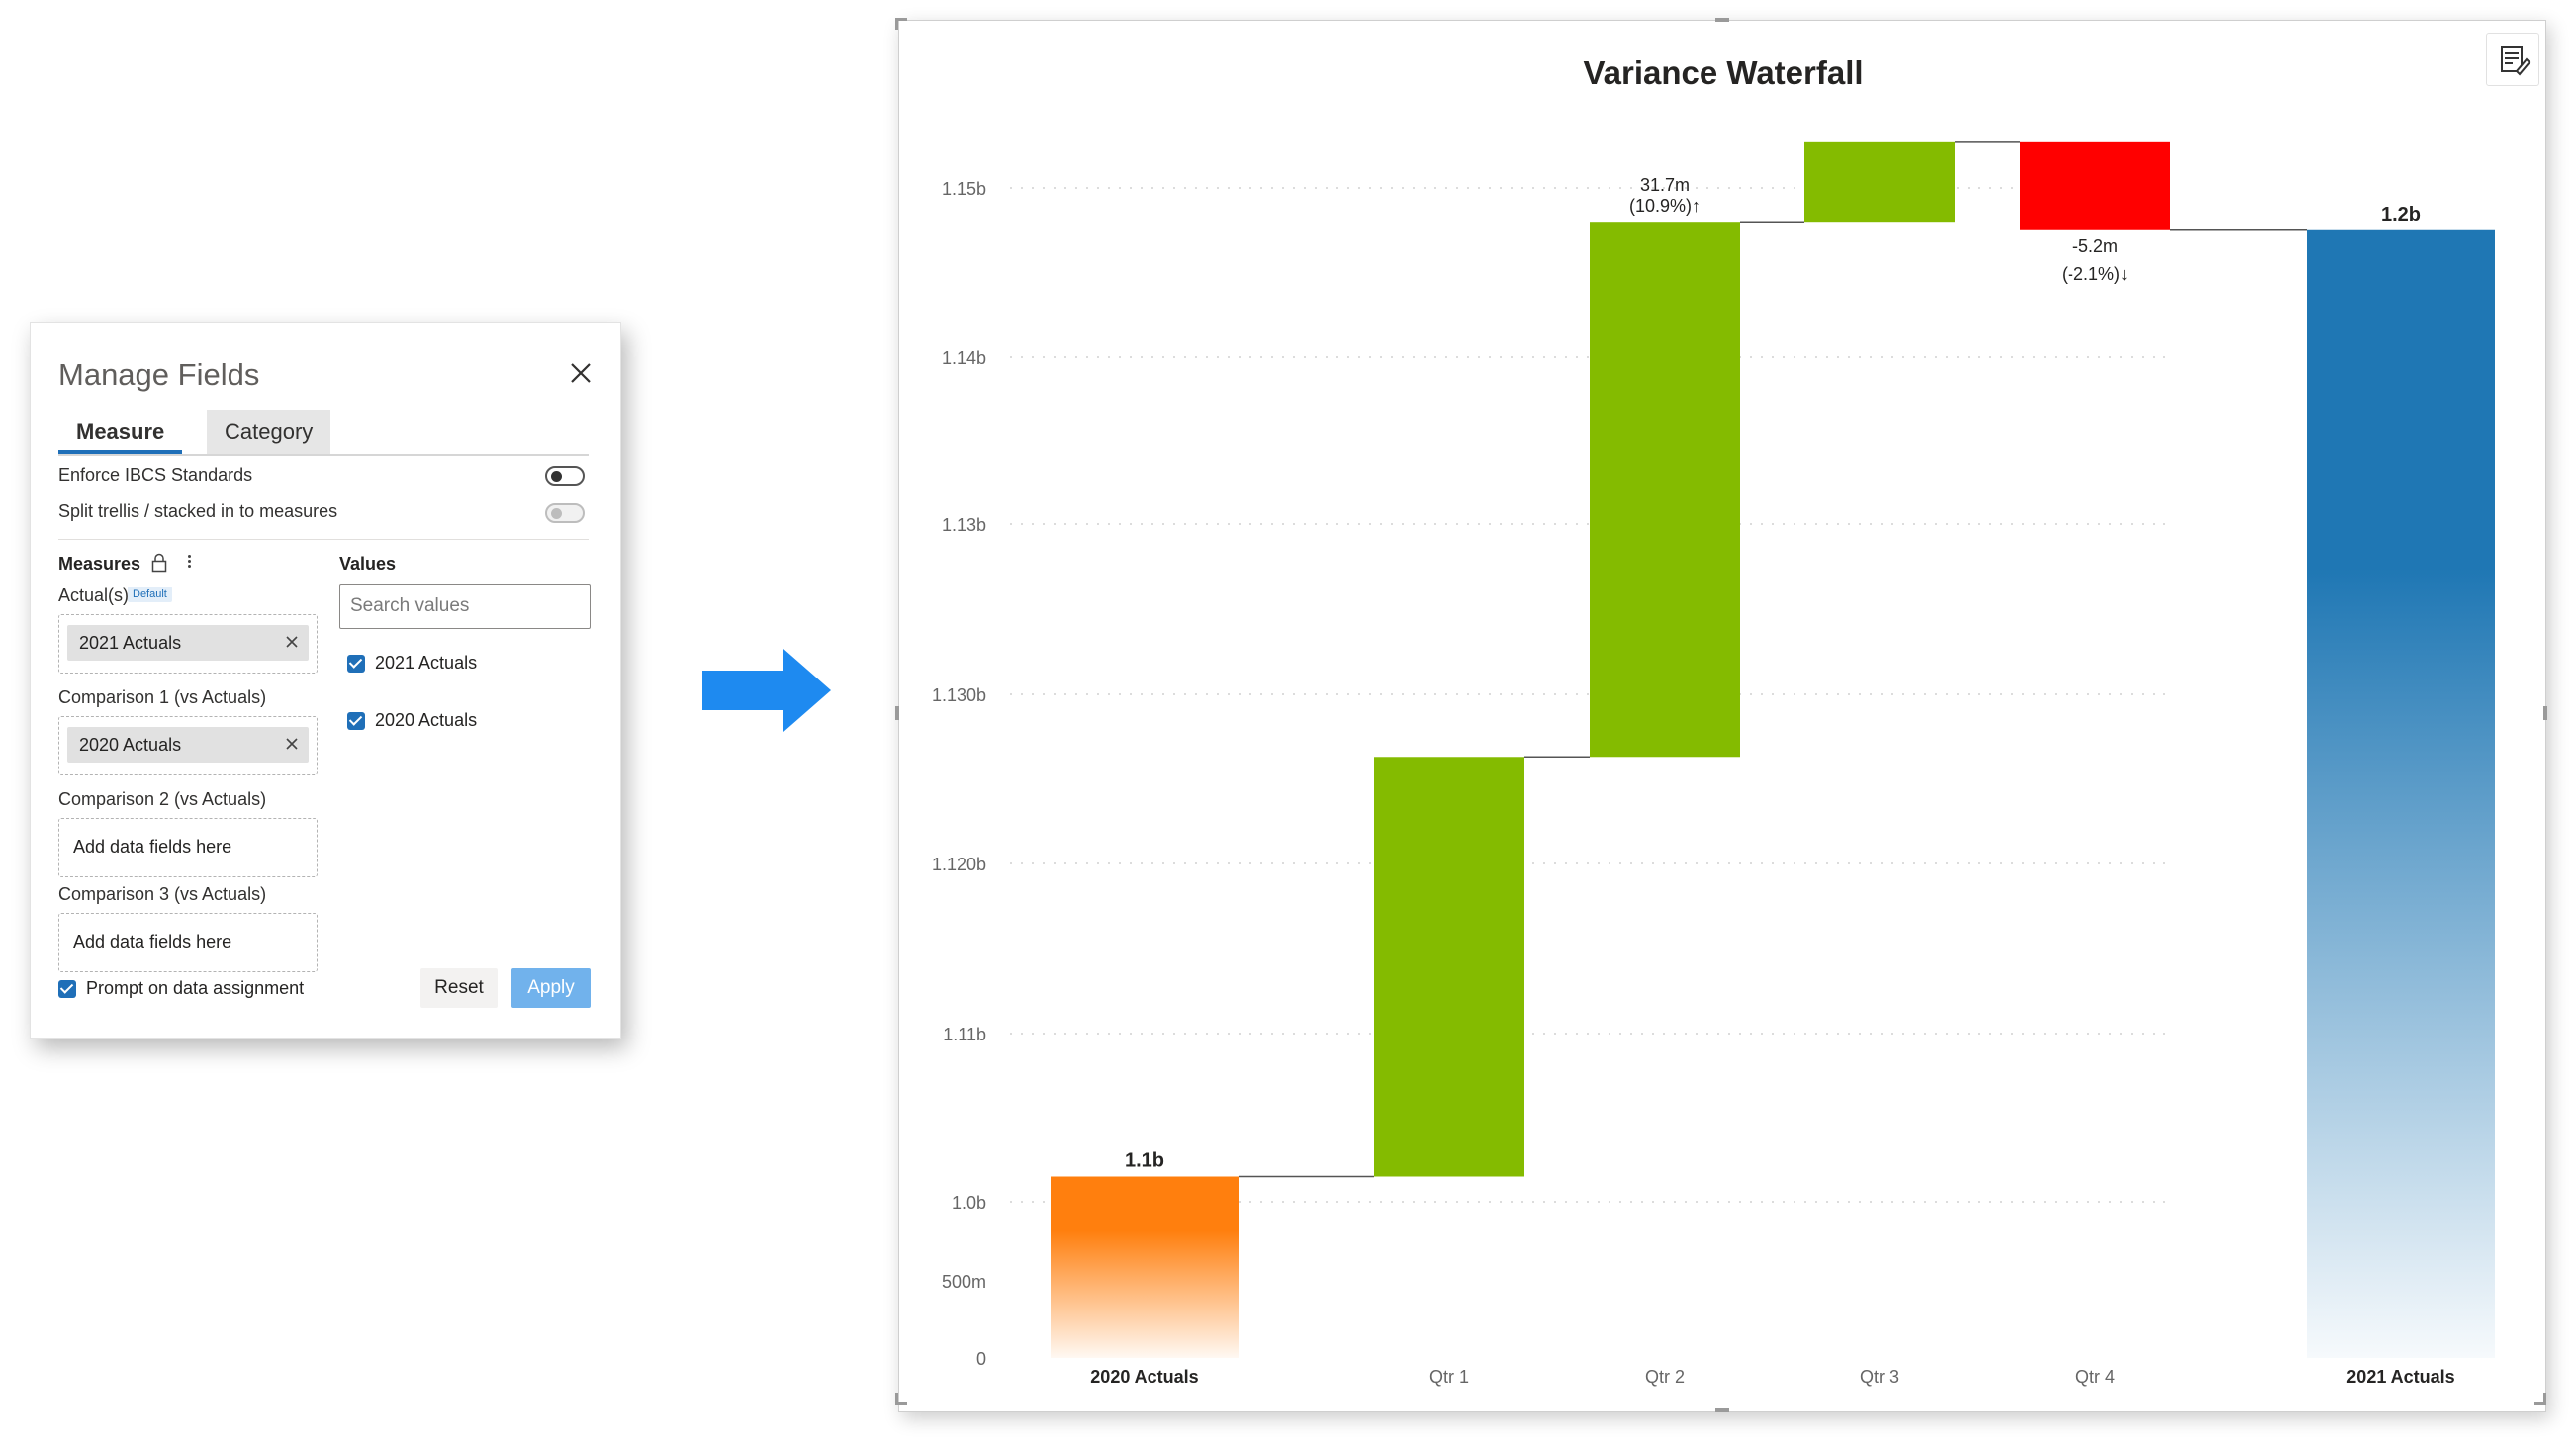  Describe the element at coordinates (767, 690) in the screenshot. I see `right-arrow-icon` at that location.